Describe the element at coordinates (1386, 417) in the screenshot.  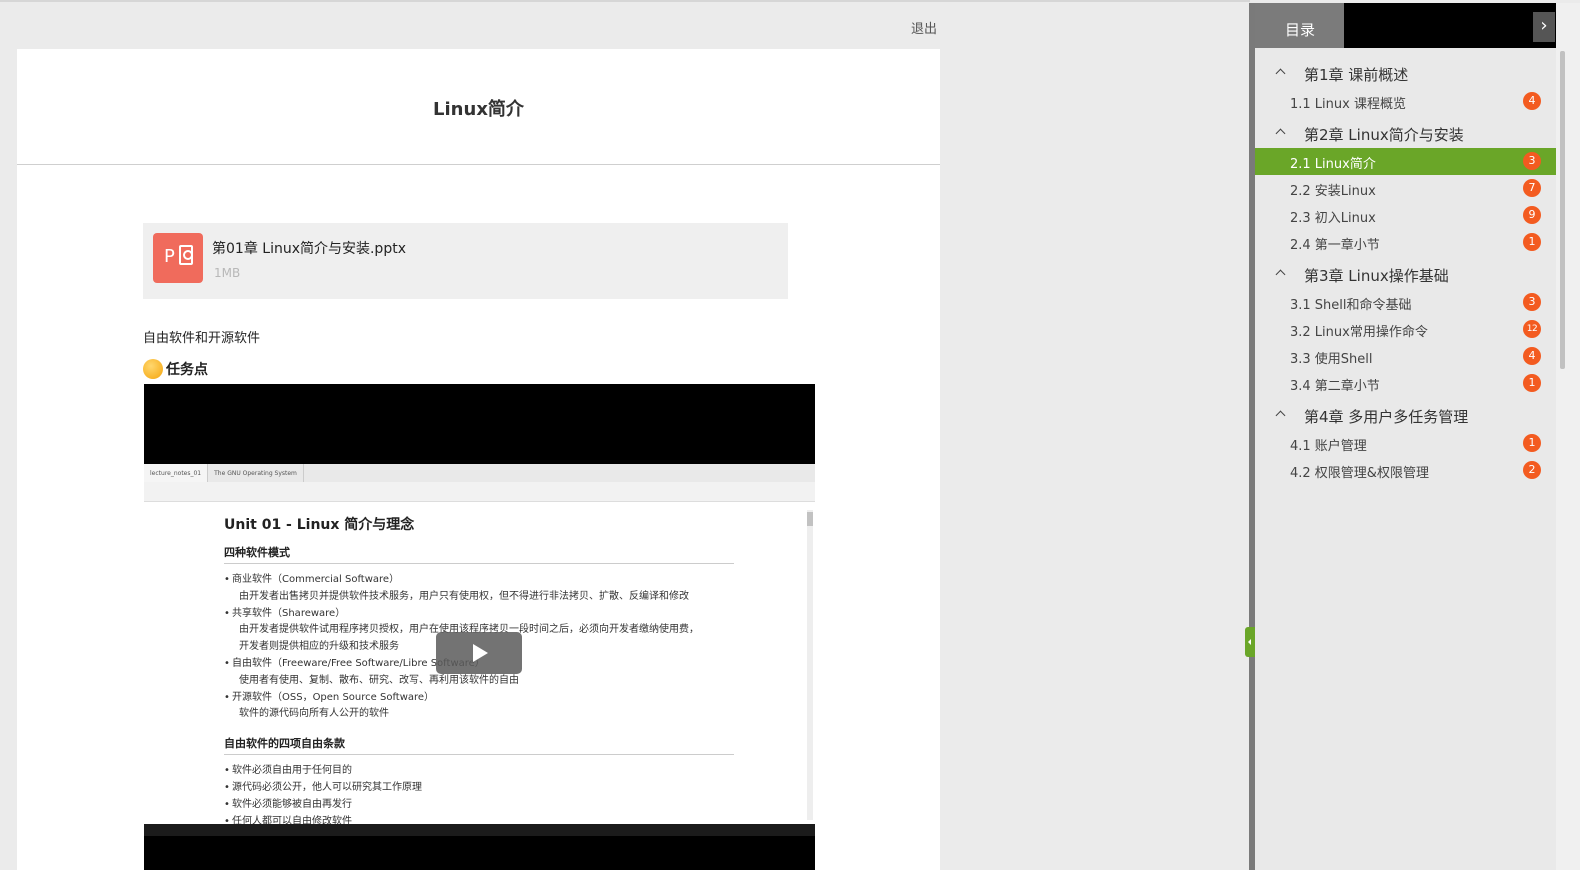
I see `chapter-title: 第4章 多用户多任务管理` at that location.